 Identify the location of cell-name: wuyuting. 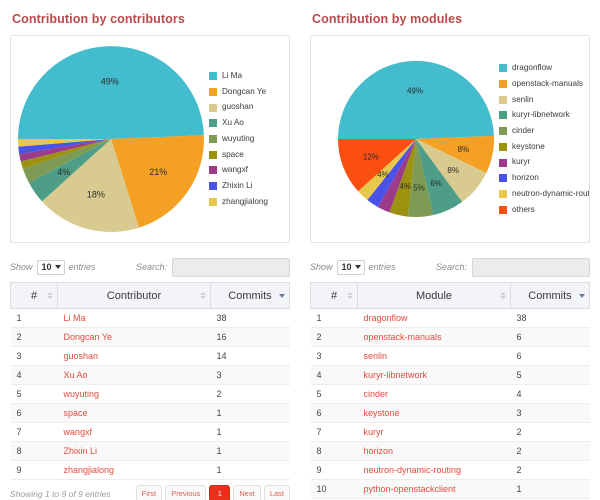
(134, 394).